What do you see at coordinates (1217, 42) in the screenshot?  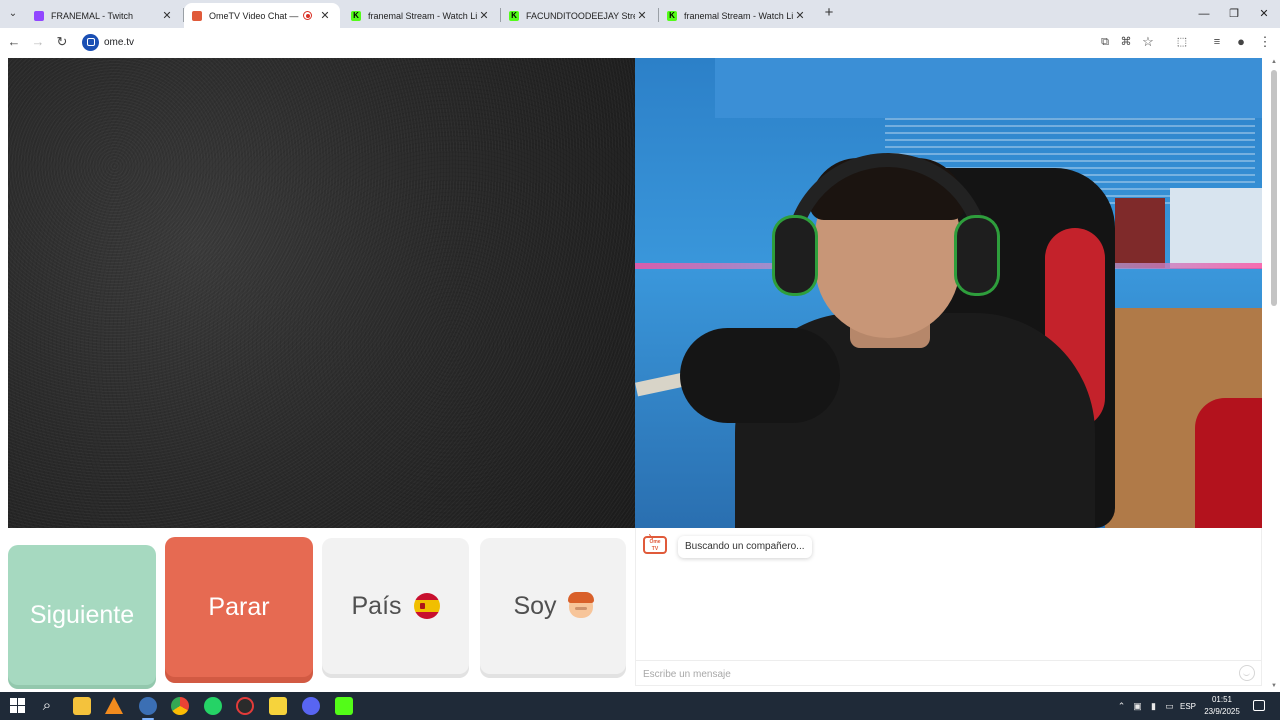 I see `media-control-icon: ≡` at bounding box center [1217, 42].